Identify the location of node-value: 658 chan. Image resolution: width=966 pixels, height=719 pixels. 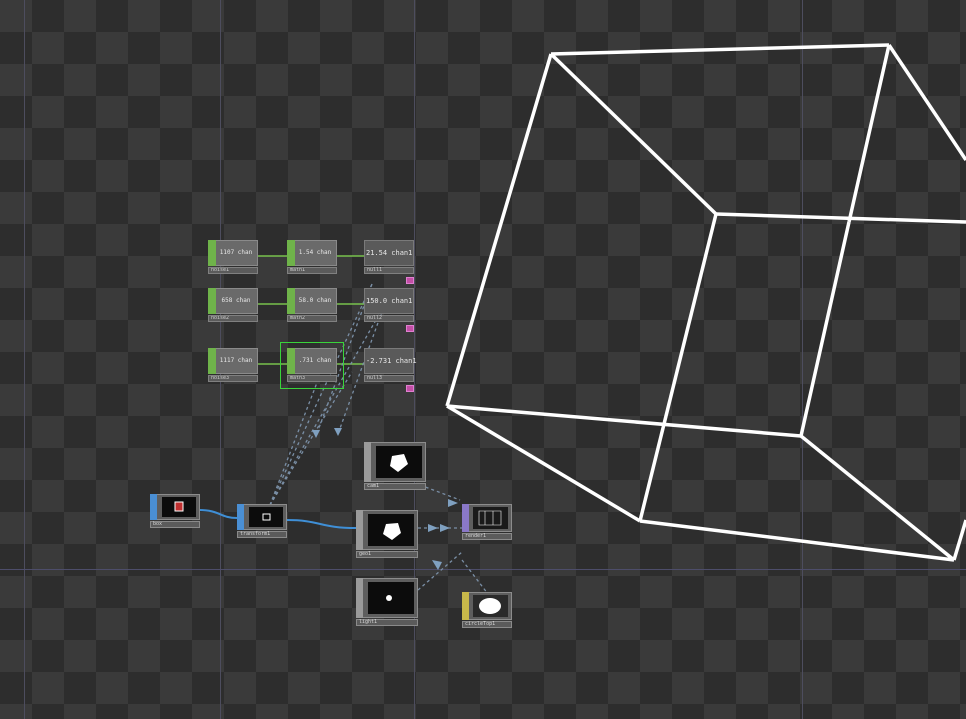
(236, 300).